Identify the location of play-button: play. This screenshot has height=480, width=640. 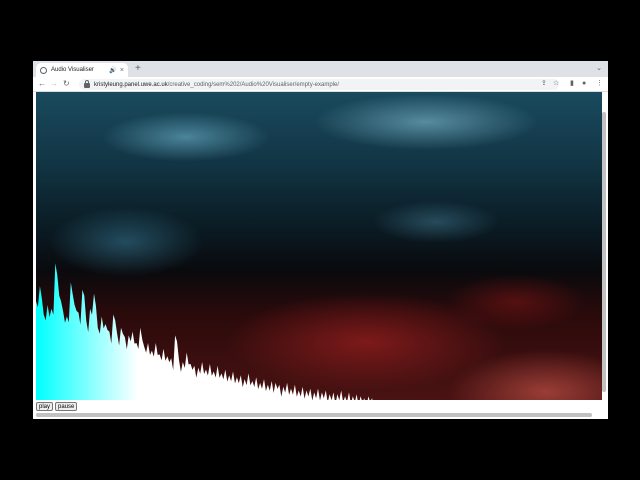
(45, 406).